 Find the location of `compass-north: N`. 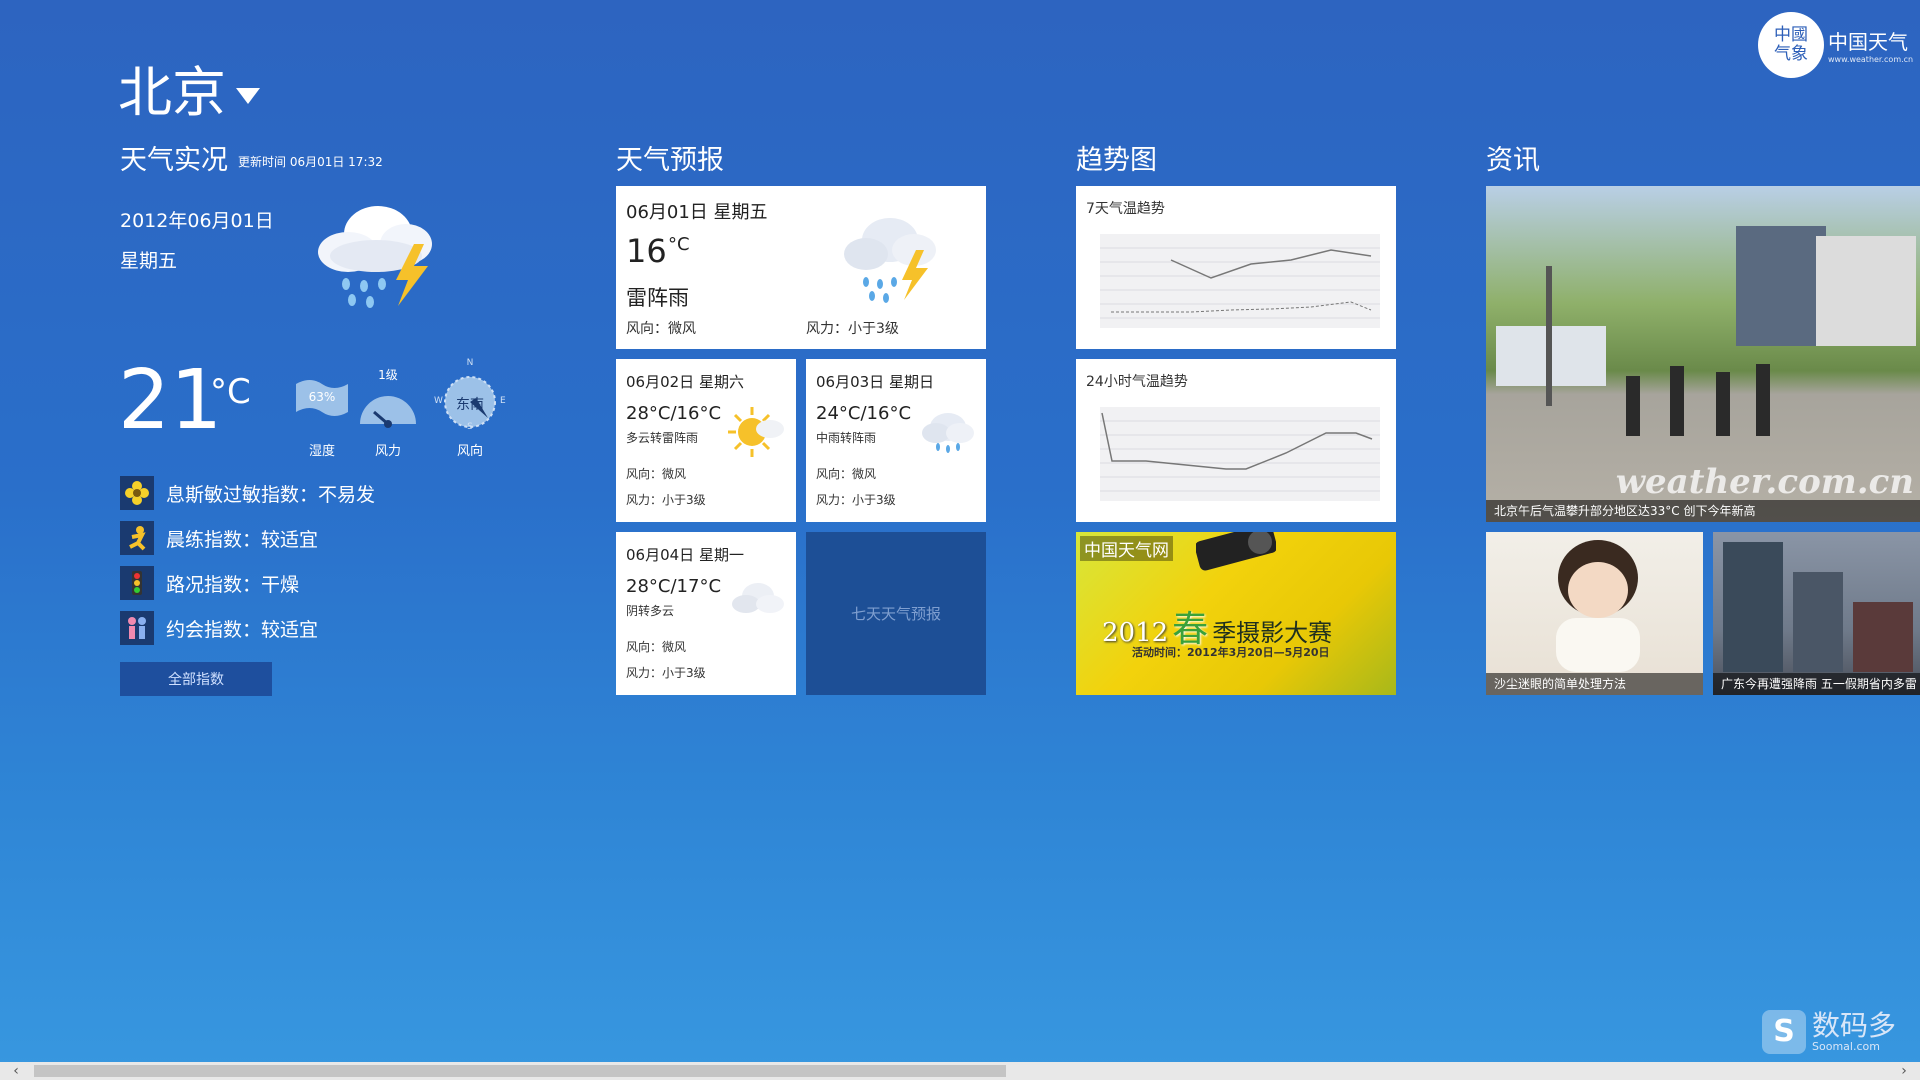

compass-north: N is located at coordinates (470, 363).